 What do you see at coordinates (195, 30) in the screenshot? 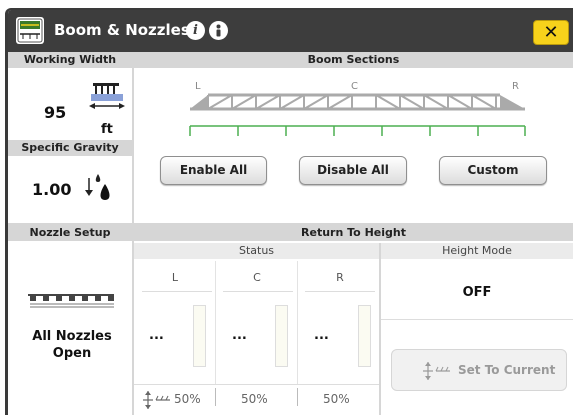
I see `info-icon: i` at bounding box center [195, 30].